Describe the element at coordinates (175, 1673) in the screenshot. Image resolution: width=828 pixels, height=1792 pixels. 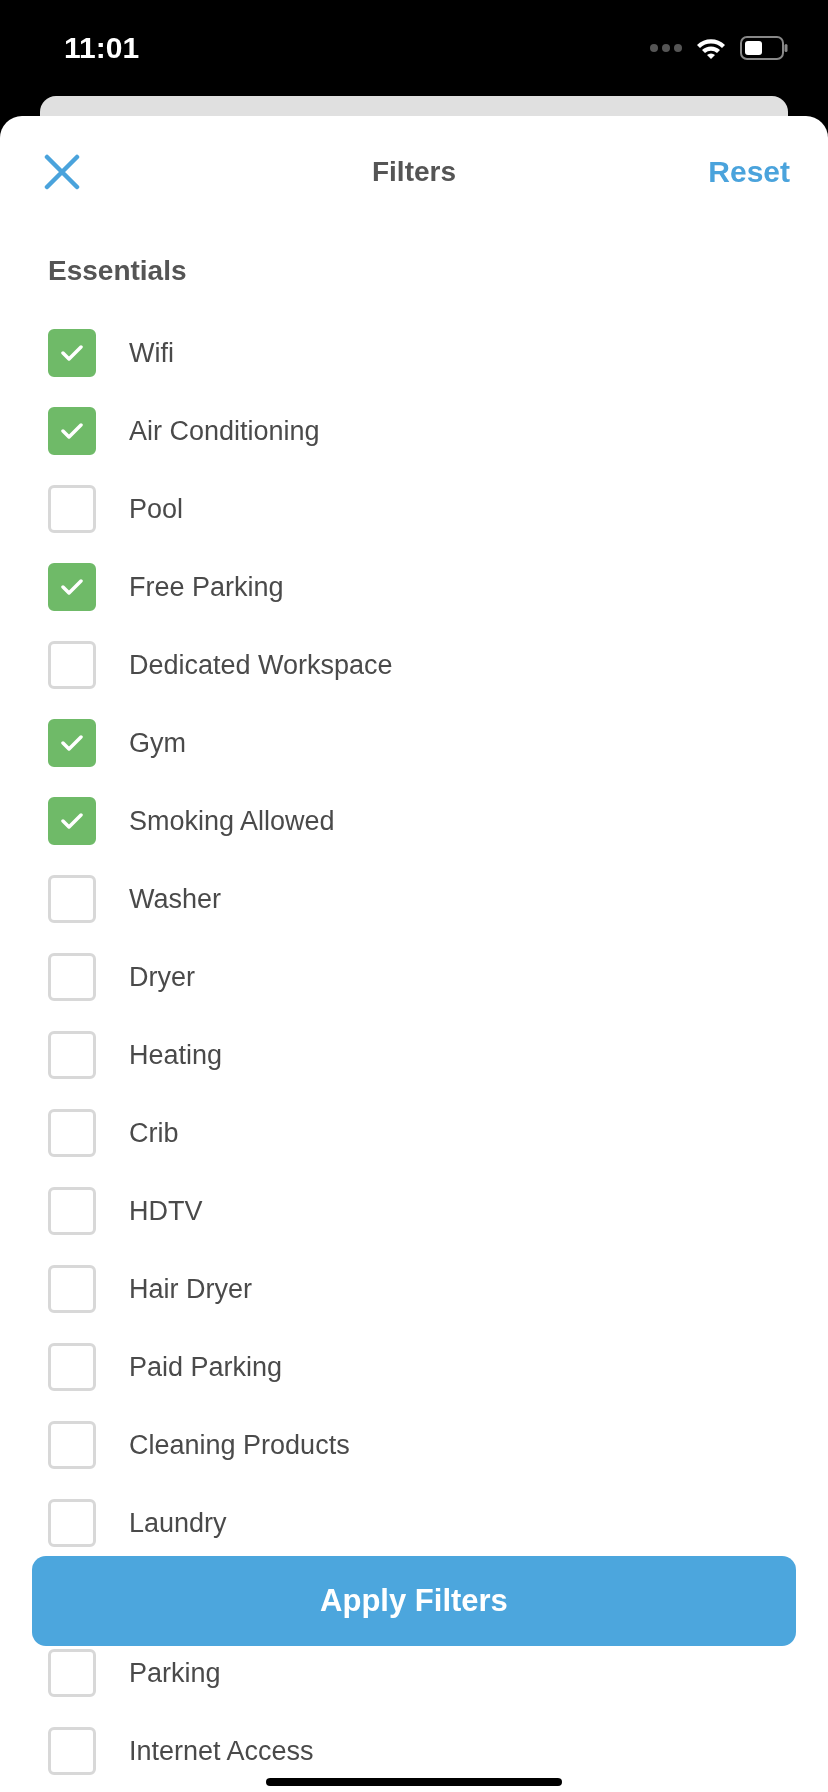
I see `amenity-label: Parking` at that location.